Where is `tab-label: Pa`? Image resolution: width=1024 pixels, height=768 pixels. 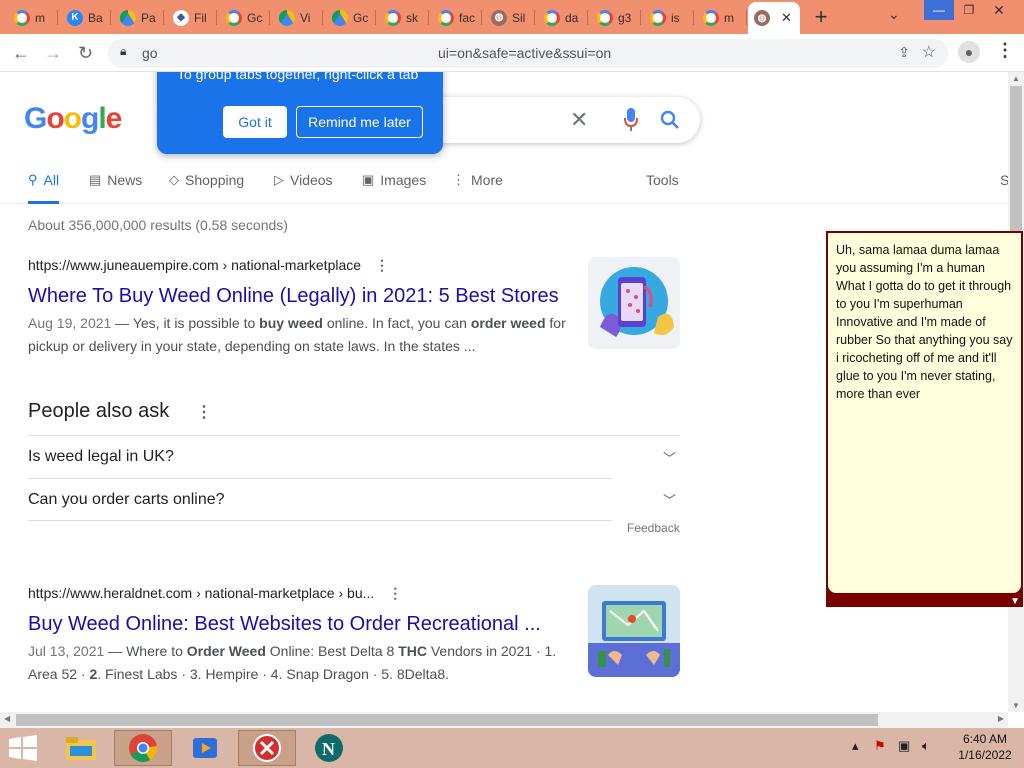 tab-label: Pa is located at coordinates (148, 17).